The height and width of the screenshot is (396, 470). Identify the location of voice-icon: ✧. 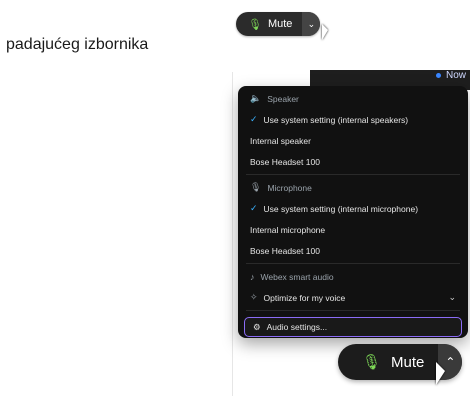
(254, 297).